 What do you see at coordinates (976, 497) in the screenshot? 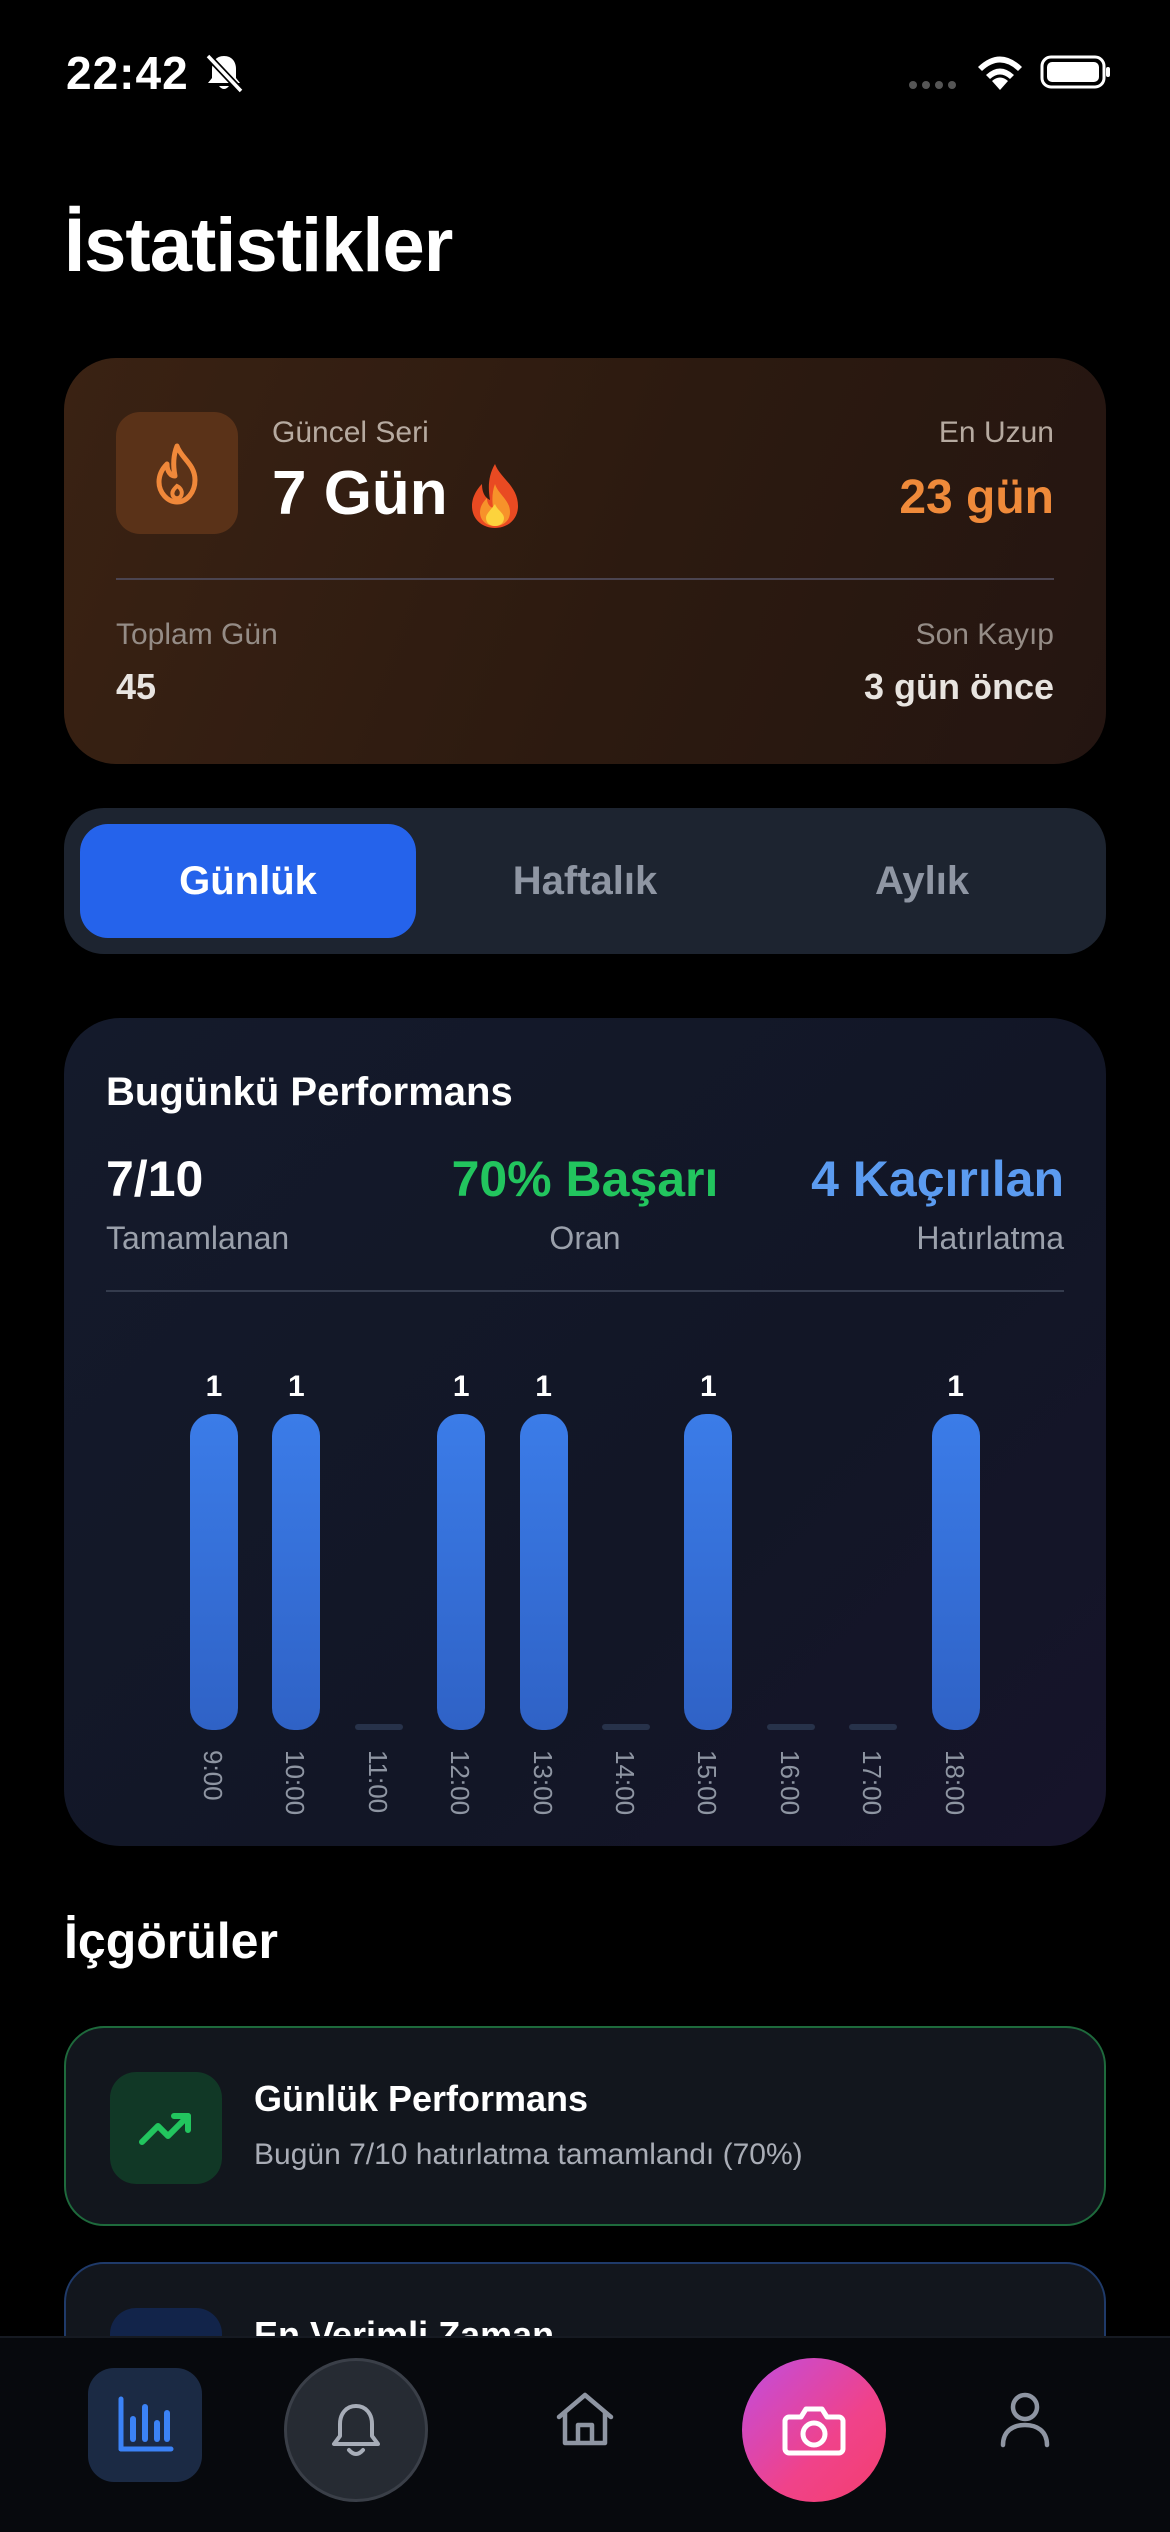
I see `longest-streak-value: 23 gün` at bounding box center [976, 497].